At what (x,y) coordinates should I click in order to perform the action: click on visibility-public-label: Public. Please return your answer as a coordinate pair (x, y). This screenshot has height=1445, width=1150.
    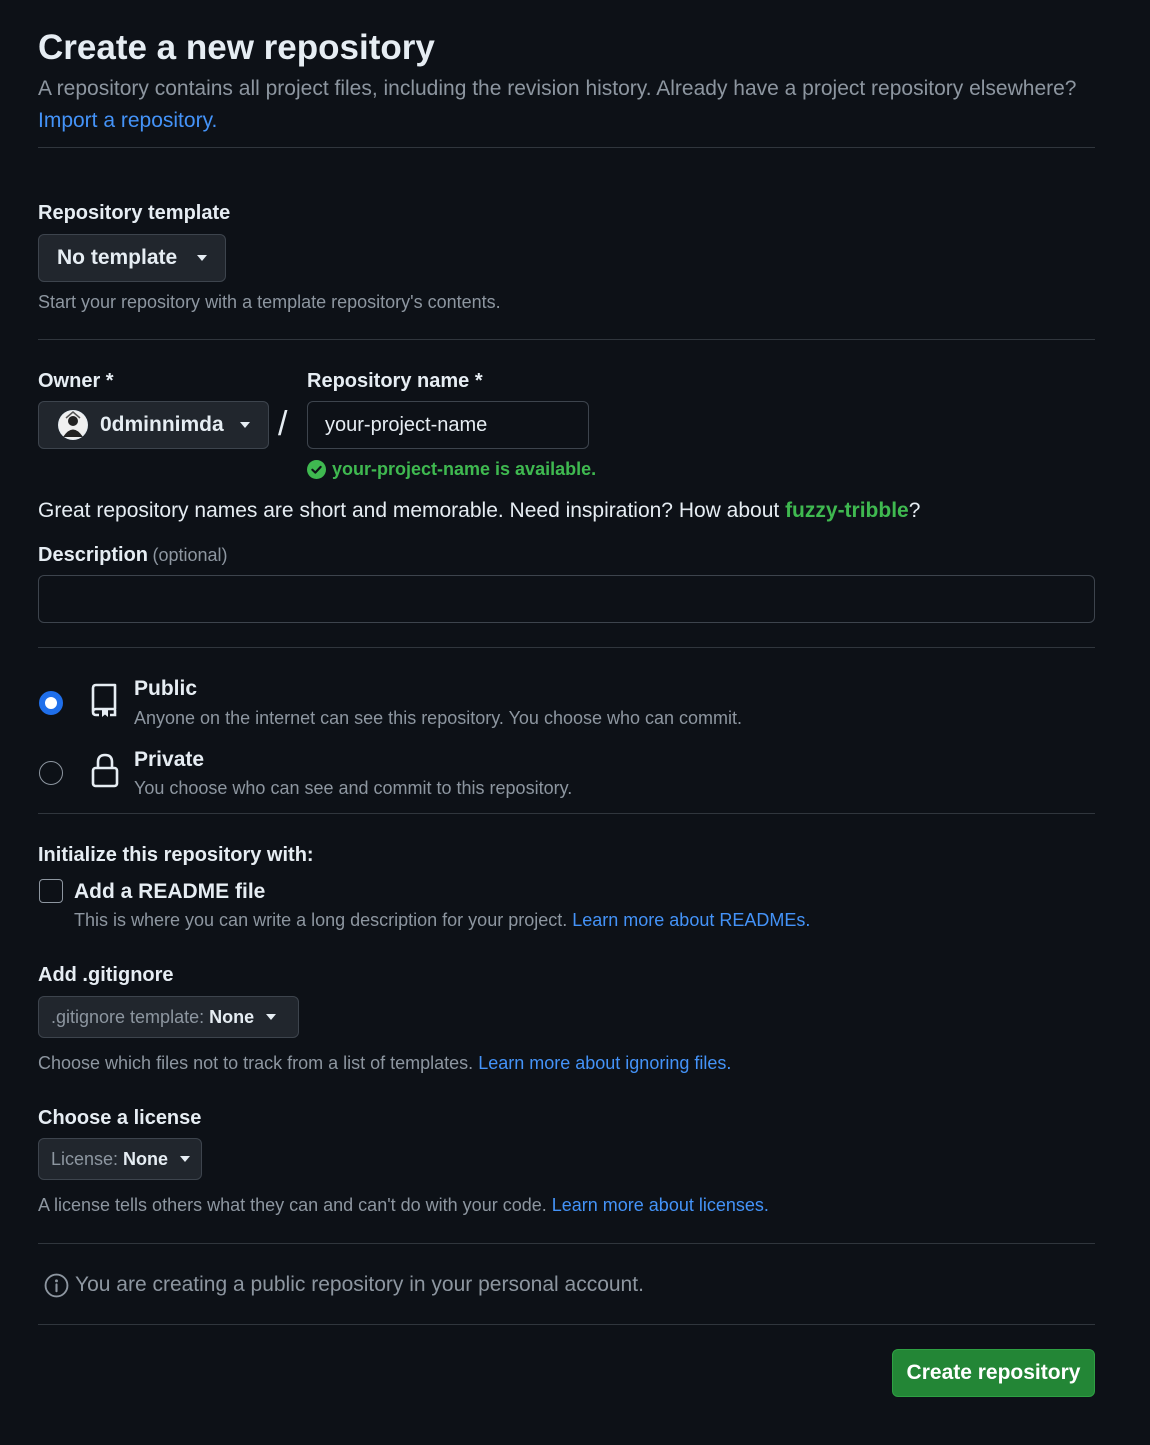
    Looking at the image, I should click on (166, 688).